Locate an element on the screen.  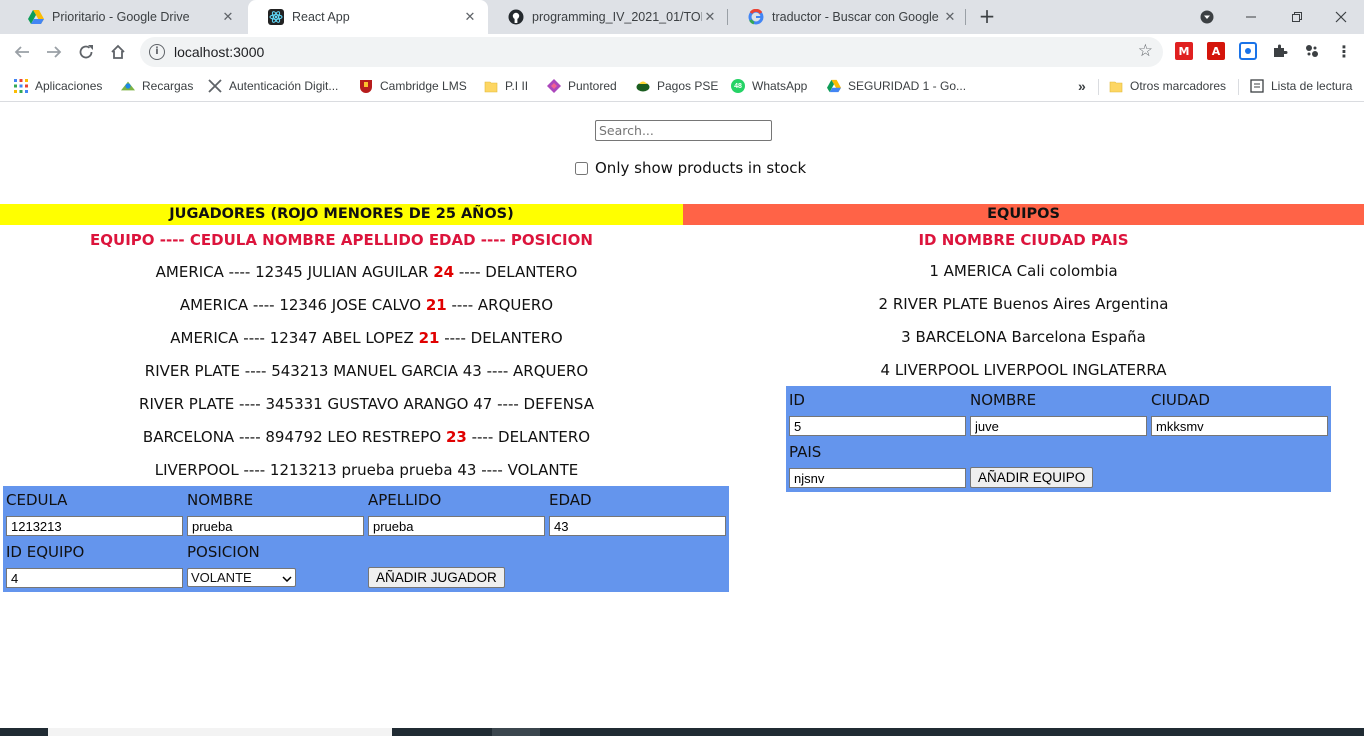
search-input is located at coordinates (683, 130).